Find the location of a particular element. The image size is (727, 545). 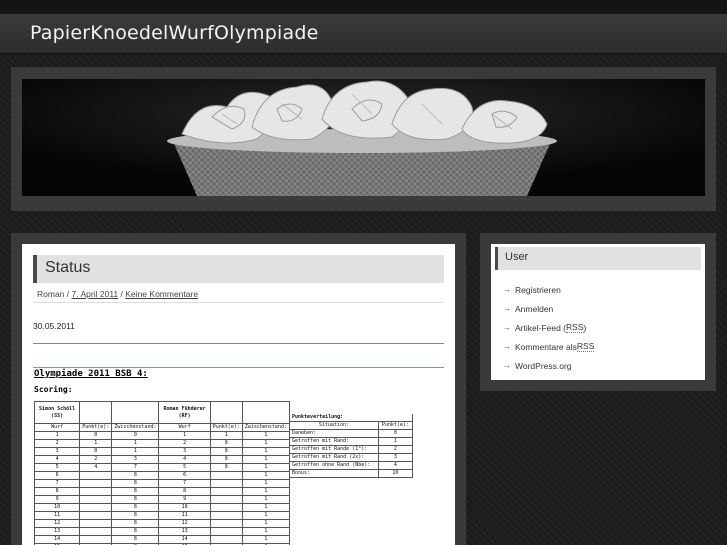

table-row: Getroffen mit Rand (2x): 3 is located at coordinates (351, 458).